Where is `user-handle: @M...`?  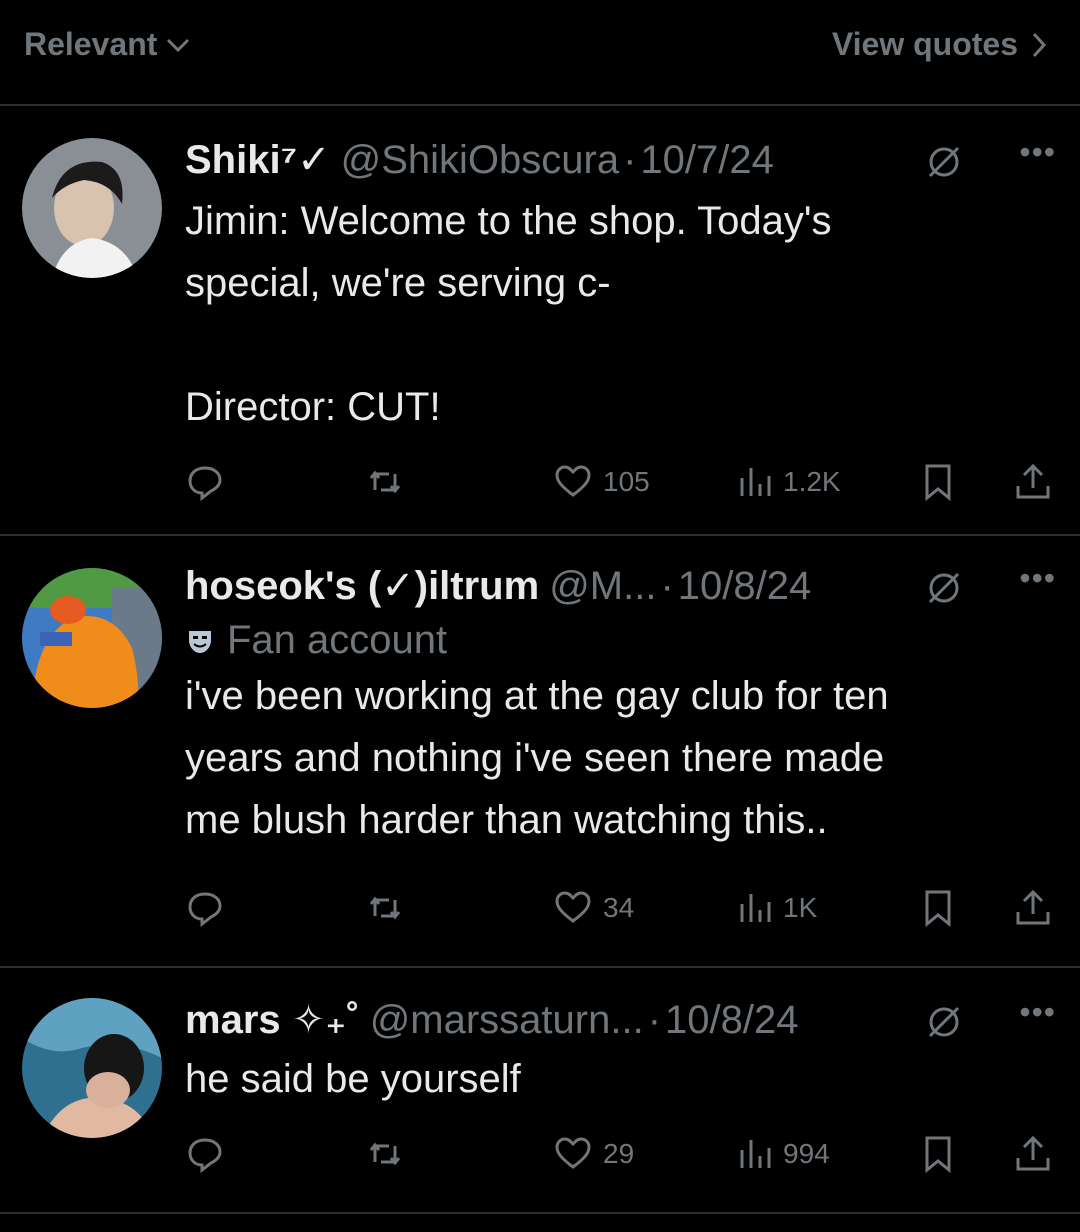
user-handle: @M... is located at coordinates (602, 586).